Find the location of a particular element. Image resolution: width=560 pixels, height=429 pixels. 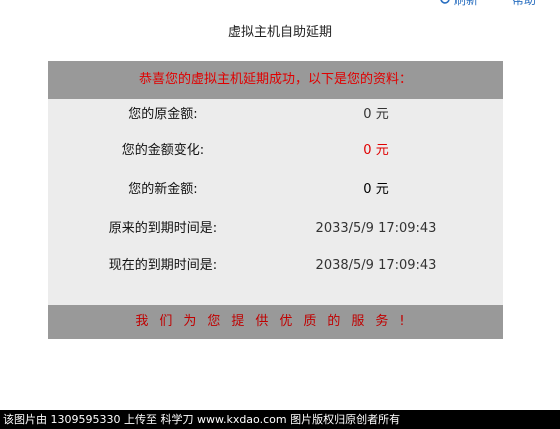

new-expiry-label: 现在的到期时间是: is located at coordinates (163, 265).